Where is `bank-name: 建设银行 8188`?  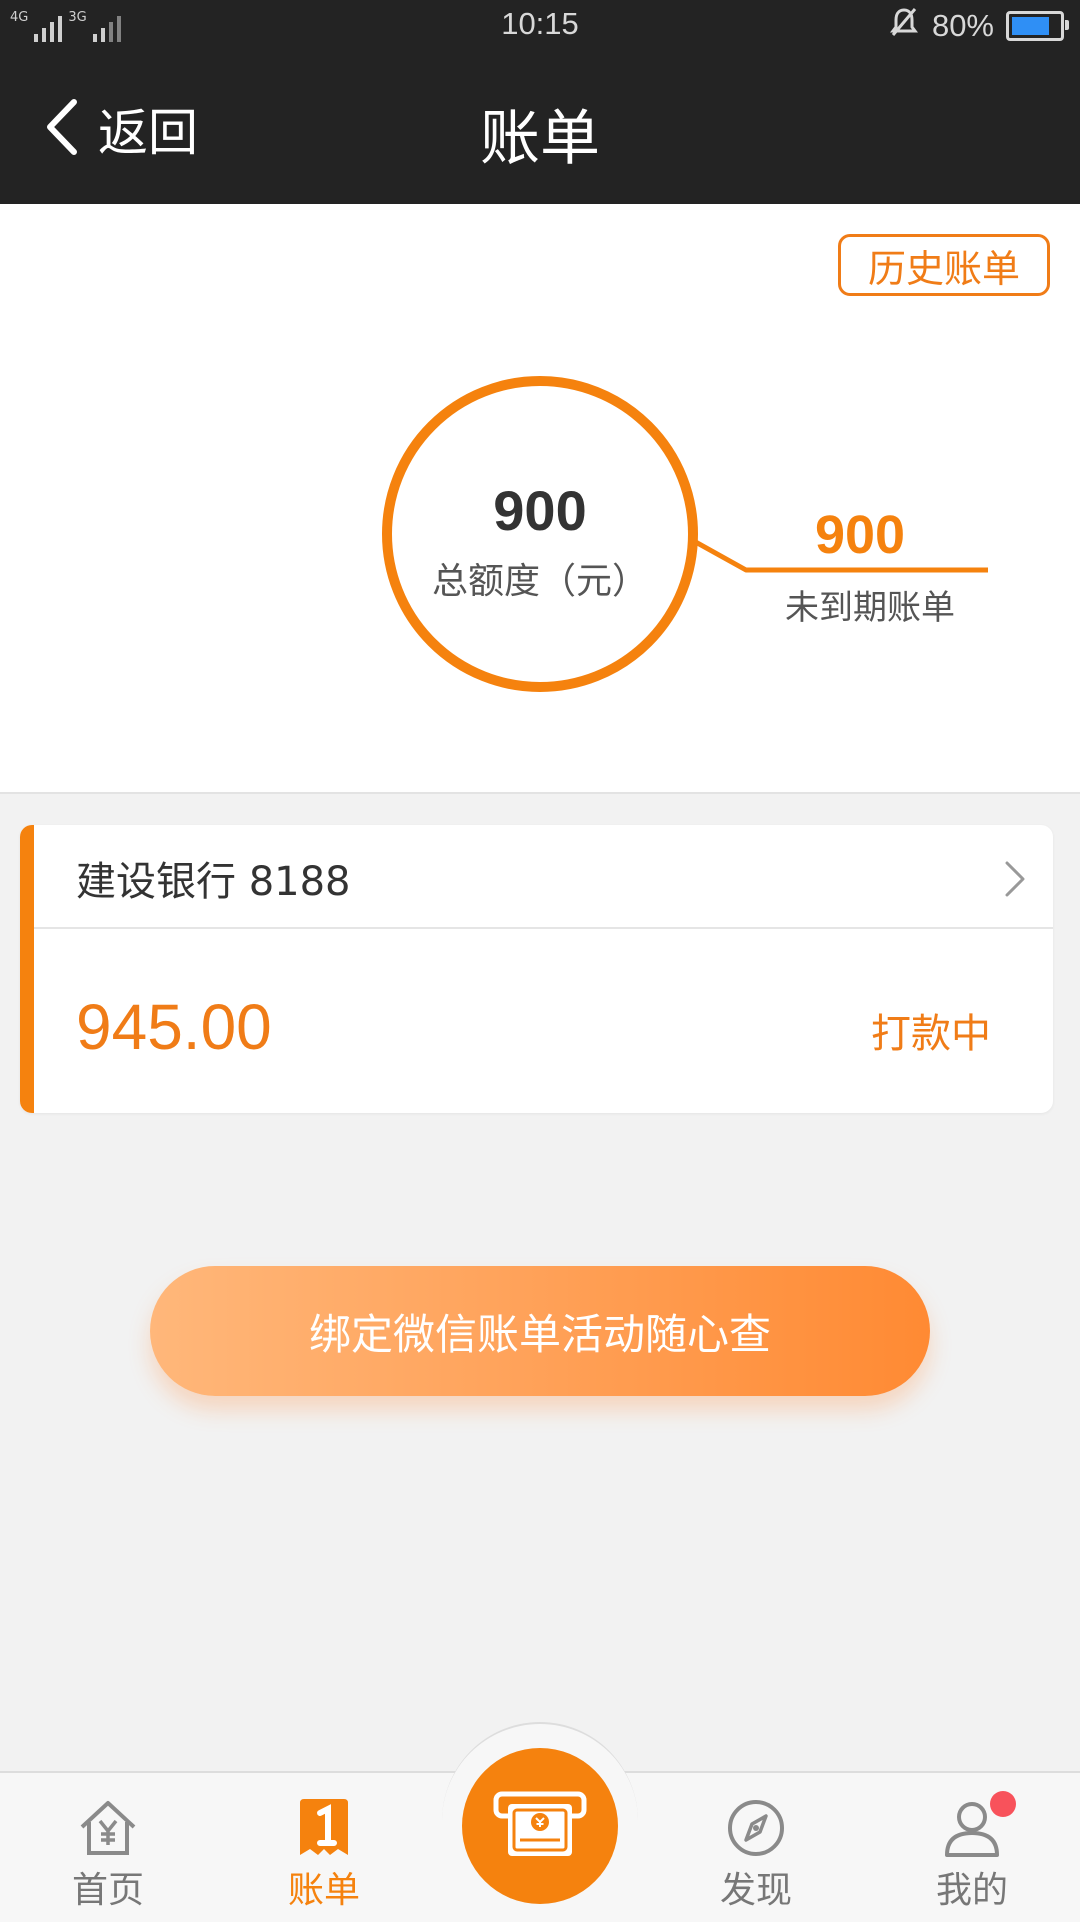 bank-name: 建设银行 8188 is located at coordinates (213, 882).